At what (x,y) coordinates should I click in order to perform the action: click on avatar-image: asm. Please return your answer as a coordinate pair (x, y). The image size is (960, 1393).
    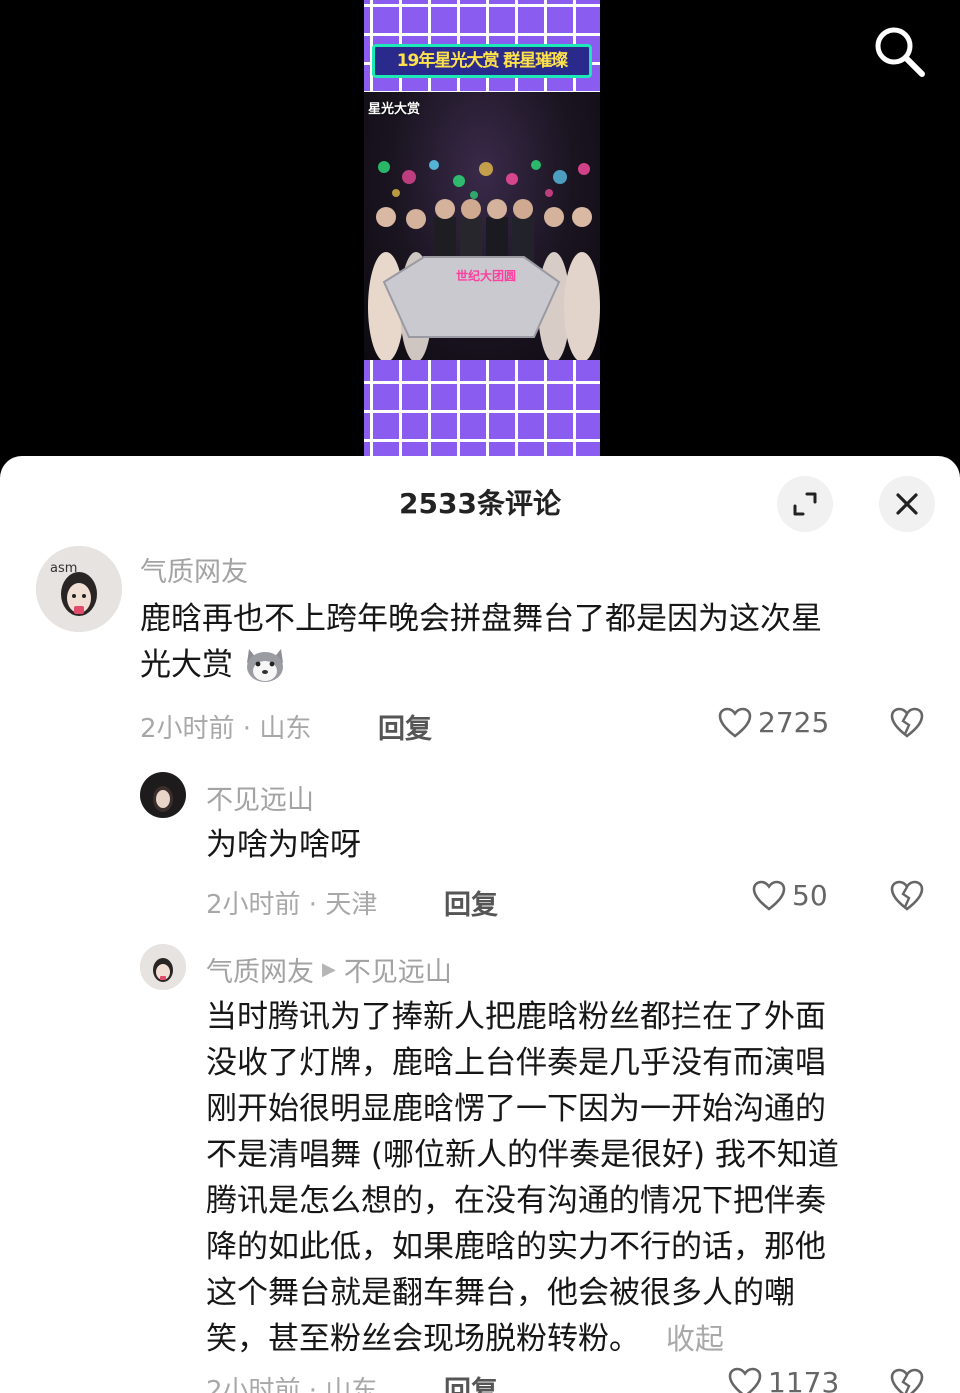
    Looking at the image, I should click on (79, 589).